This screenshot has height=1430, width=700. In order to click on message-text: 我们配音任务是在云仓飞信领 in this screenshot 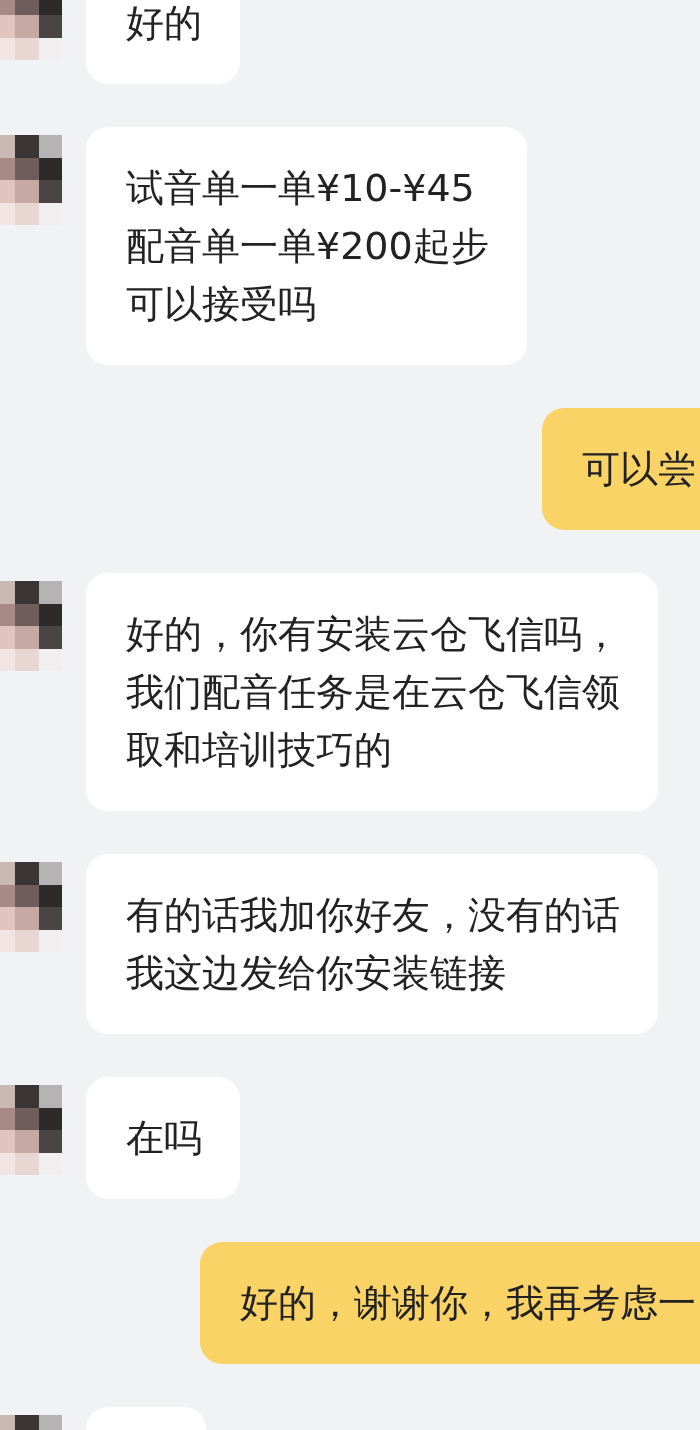, I will do `click(373, 692)`.